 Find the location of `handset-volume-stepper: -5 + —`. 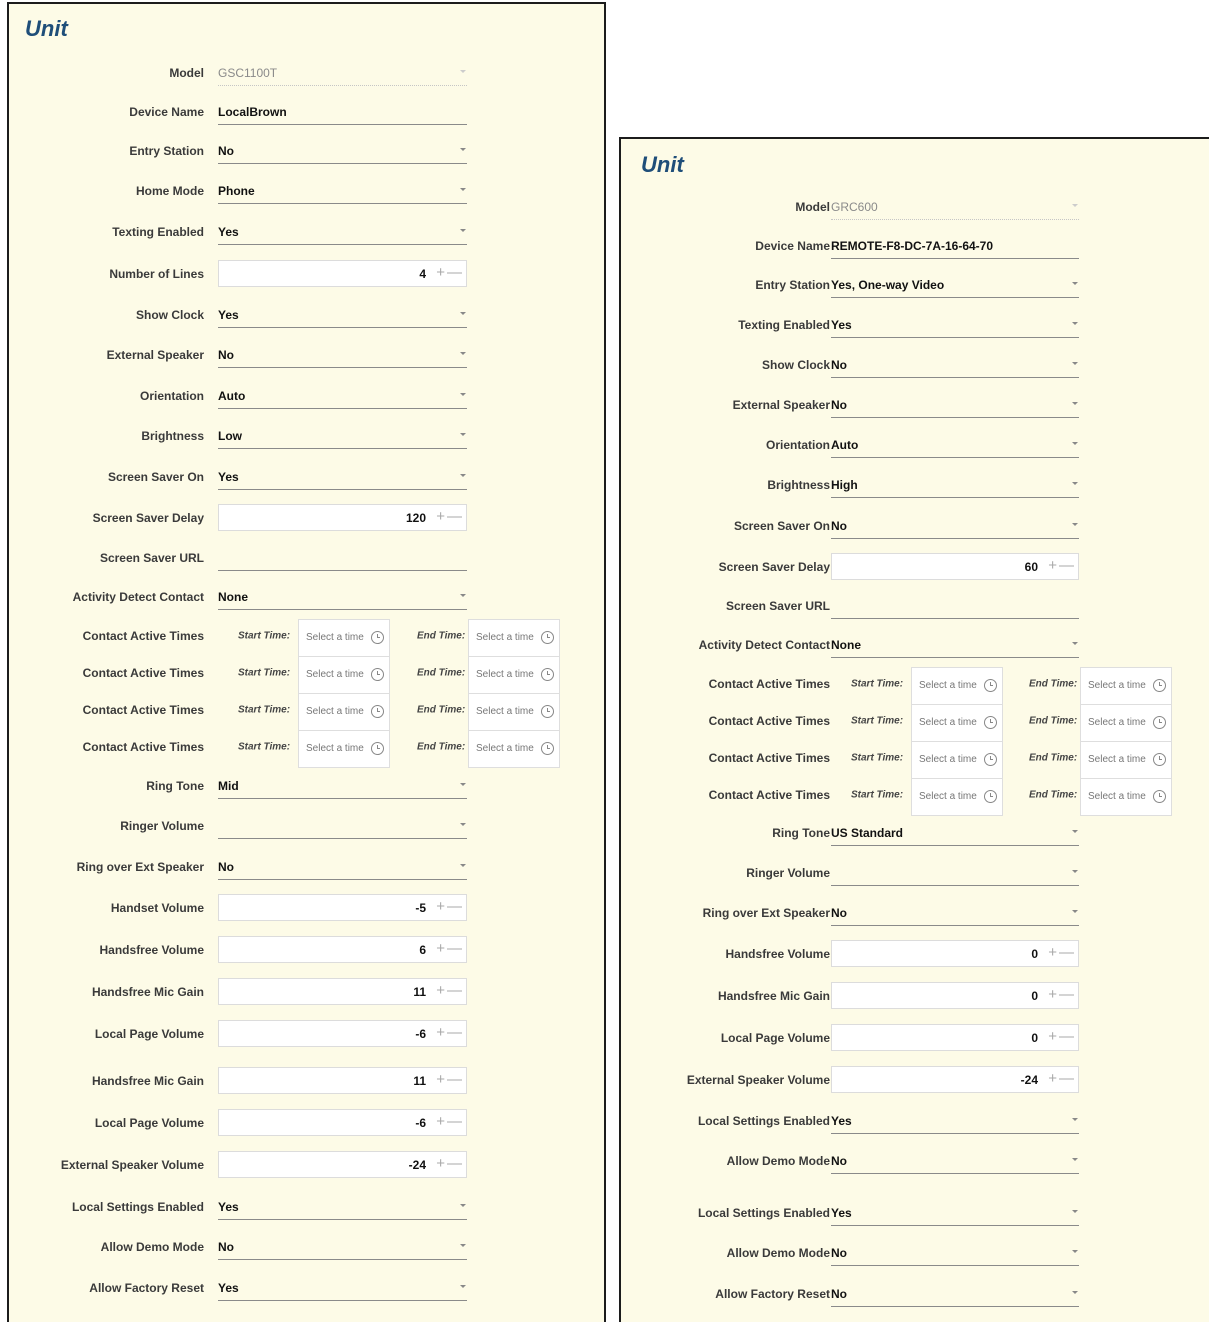

handset-volume-stepper: -5 + — is located at coordinates (342, 907).